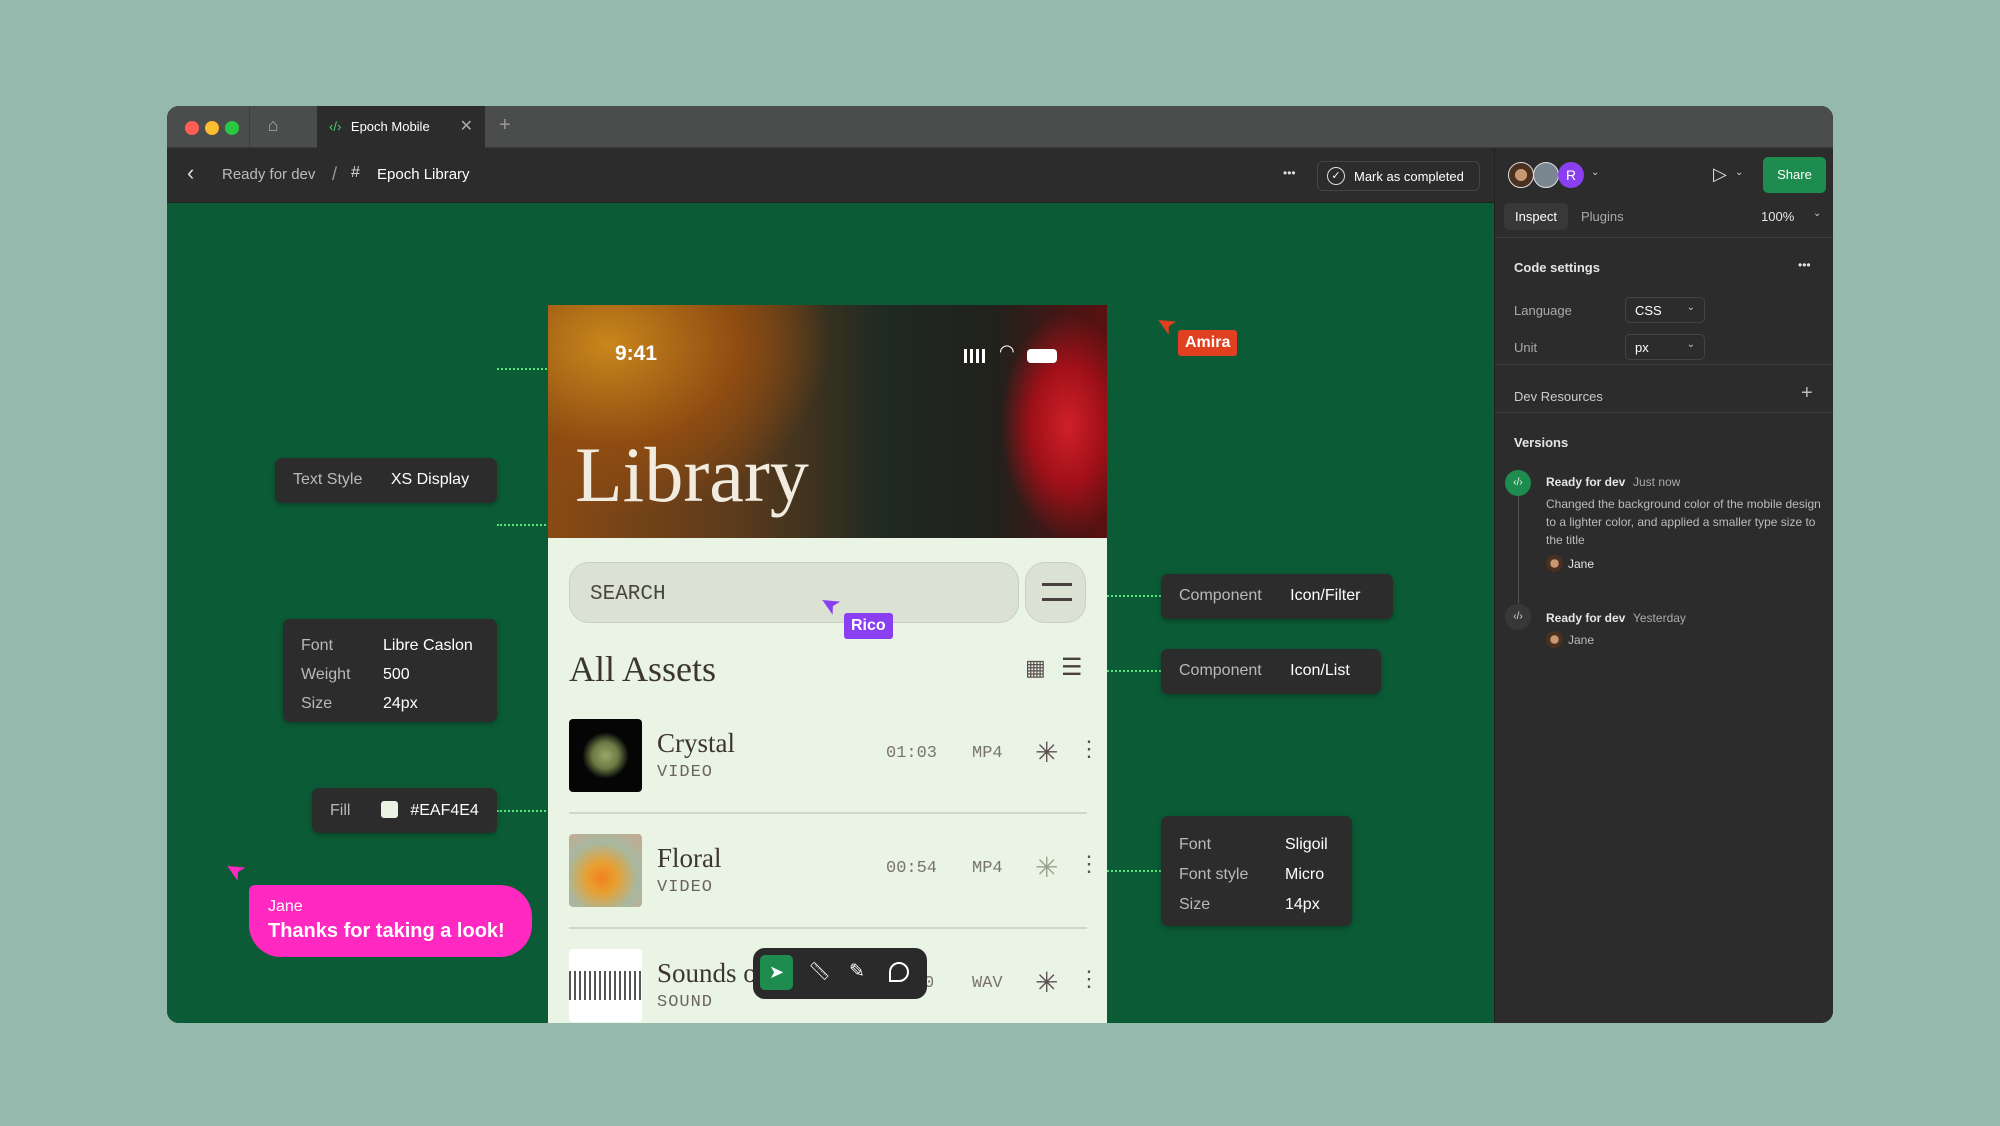 The height and width of the screenshot is (1126, 2000). Describe the element at coordinates (390, 921) in the screenshot. I see `jane-comment-bubble: Jane Thanks for taking a look!` at that location.